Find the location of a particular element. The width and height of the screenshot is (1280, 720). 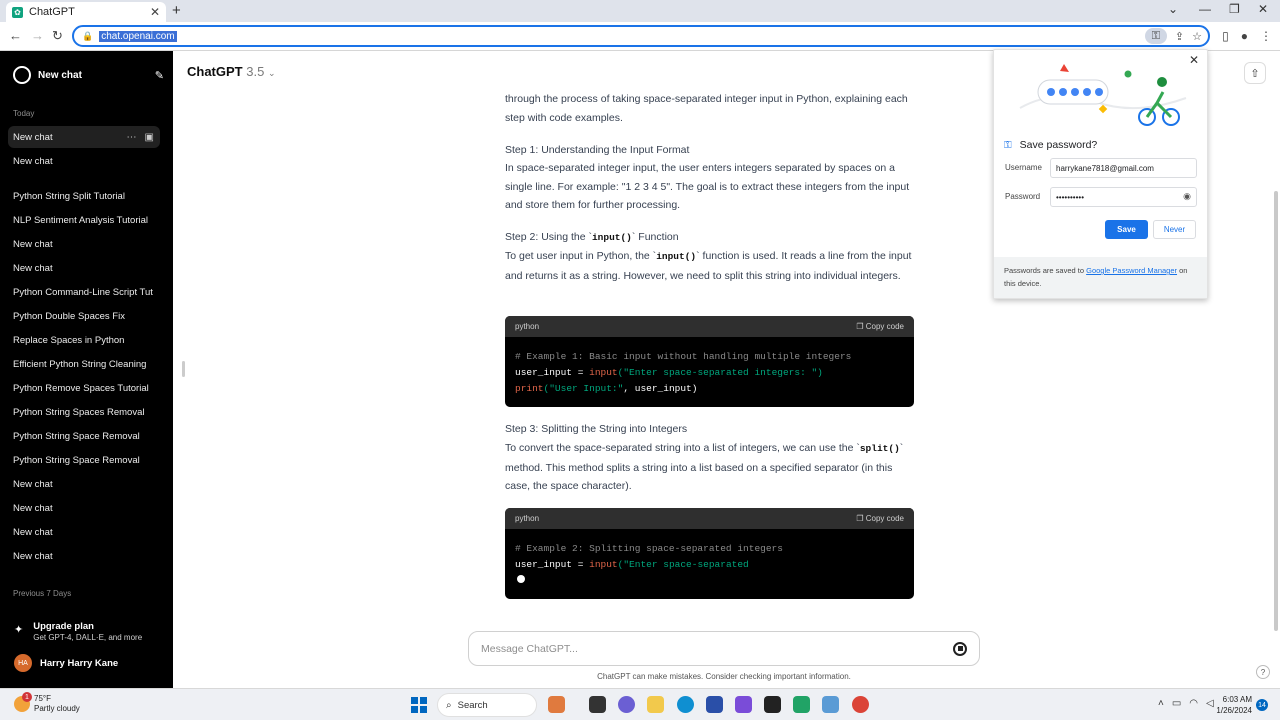

wifi-icon: ◠ is located at coordinates (1193, 703).